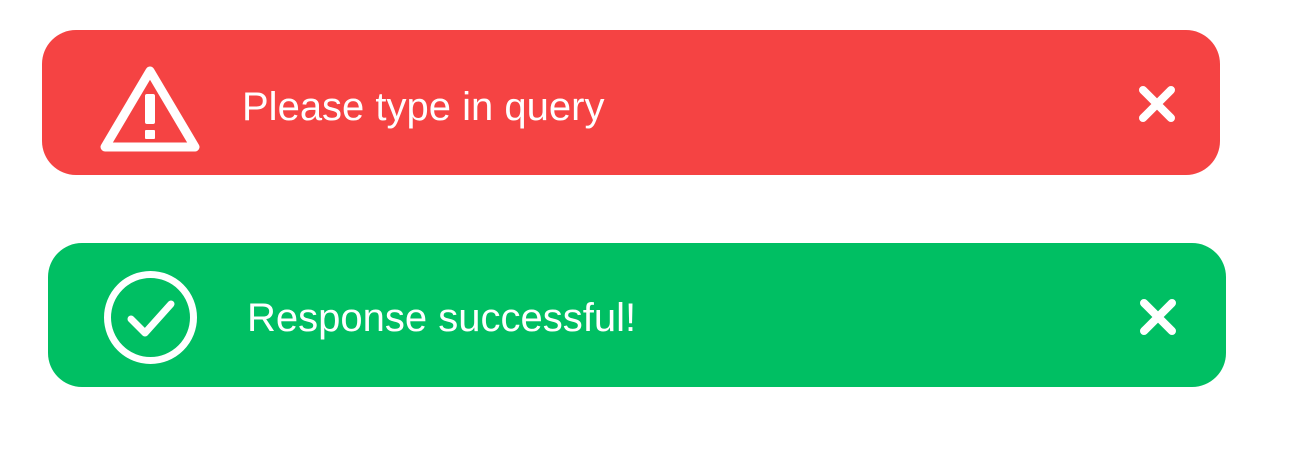 This screenshot has height=453, width=1305. What do you see at coordinates (150, 109) in the screenshot?
I see `warning-triangle-icon` at bounding box center [150, 109].